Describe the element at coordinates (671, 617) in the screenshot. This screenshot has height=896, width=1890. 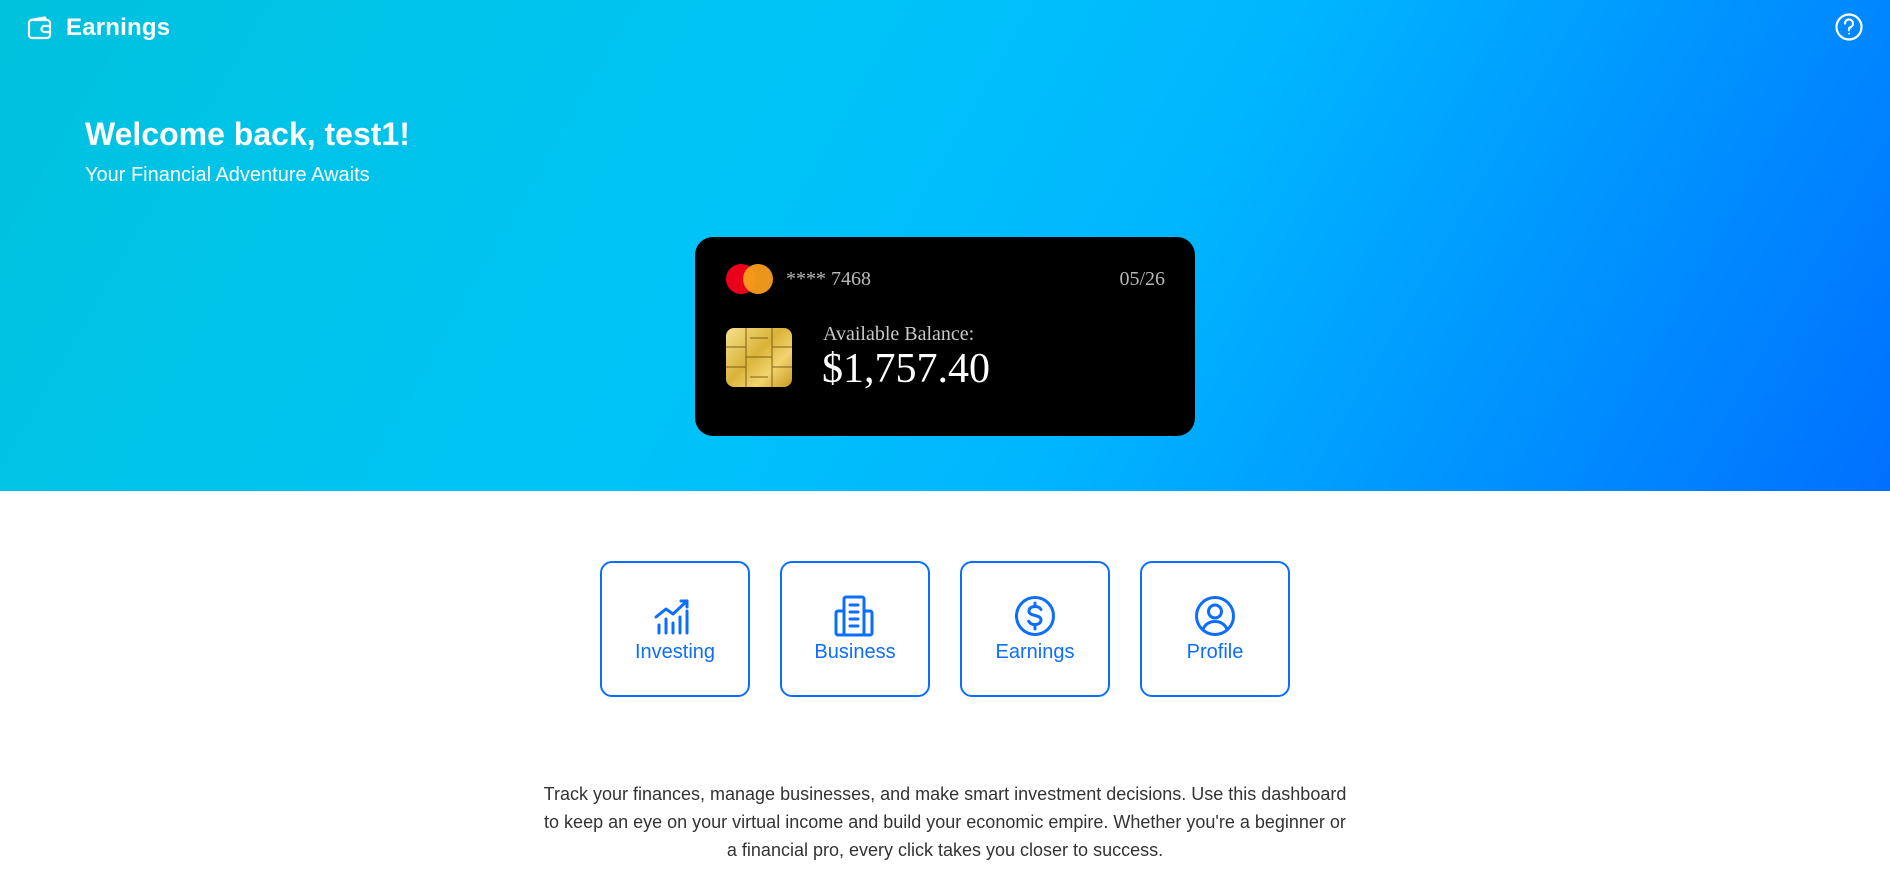
I see `chart-icon` at that location.